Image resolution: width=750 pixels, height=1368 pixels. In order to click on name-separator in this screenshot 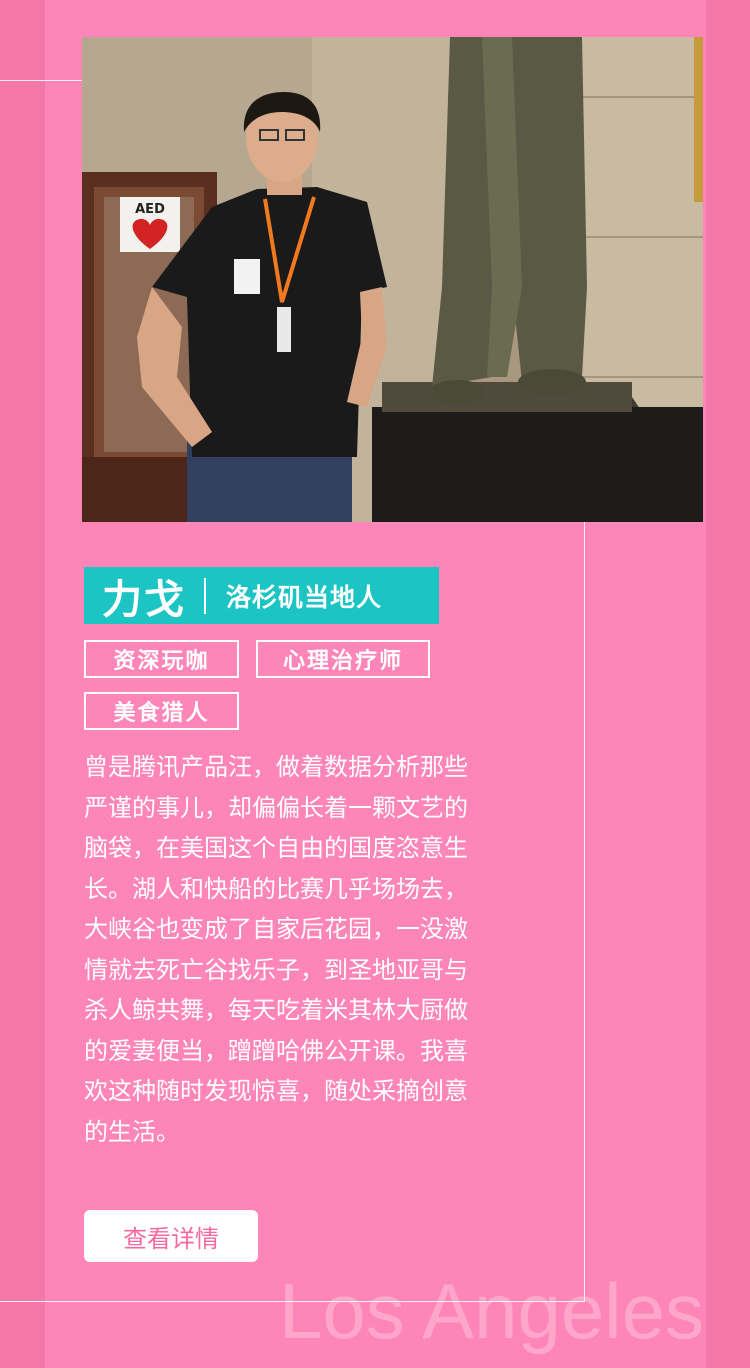, I will do `click(205, 595)`.